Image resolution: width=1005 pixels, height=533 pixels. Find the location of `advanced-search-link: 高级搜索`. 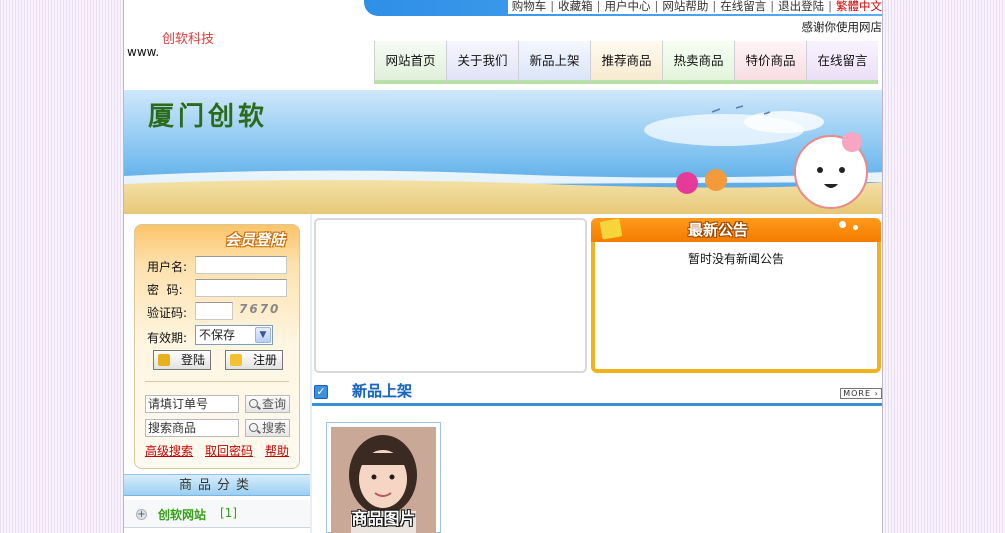

advanced-search-link: 高级搜索 is located at coordinates (169, 450).